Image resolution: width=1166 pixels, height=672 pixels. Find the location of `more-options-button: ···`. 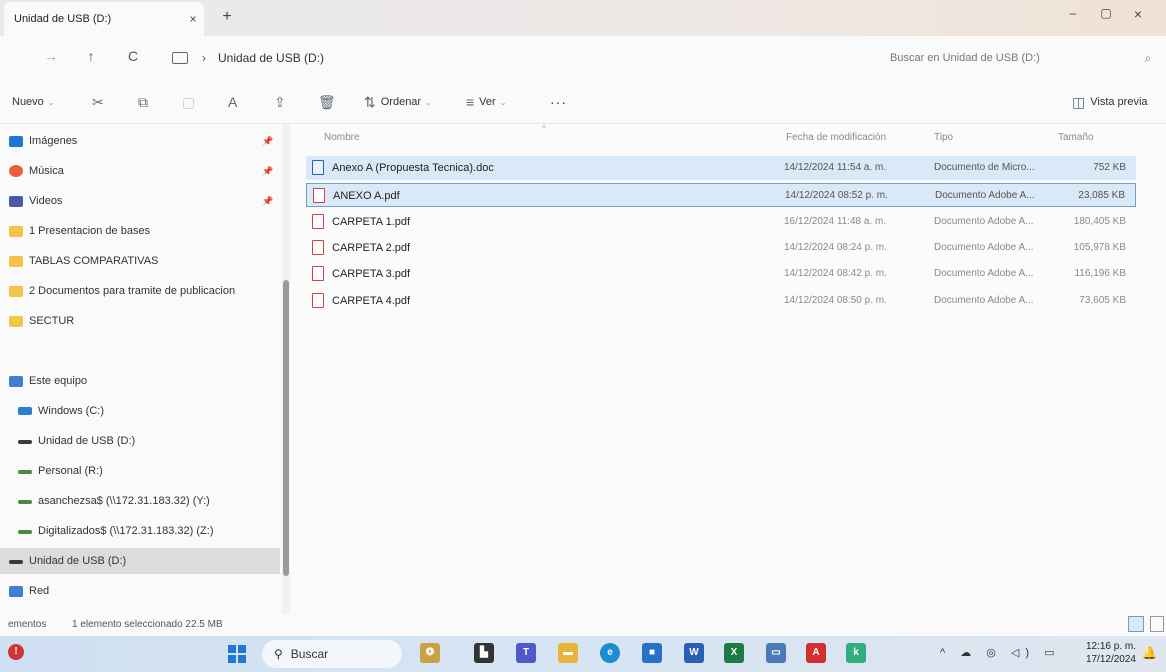

more-options-button: ··· is located at coordinates (558, 102).